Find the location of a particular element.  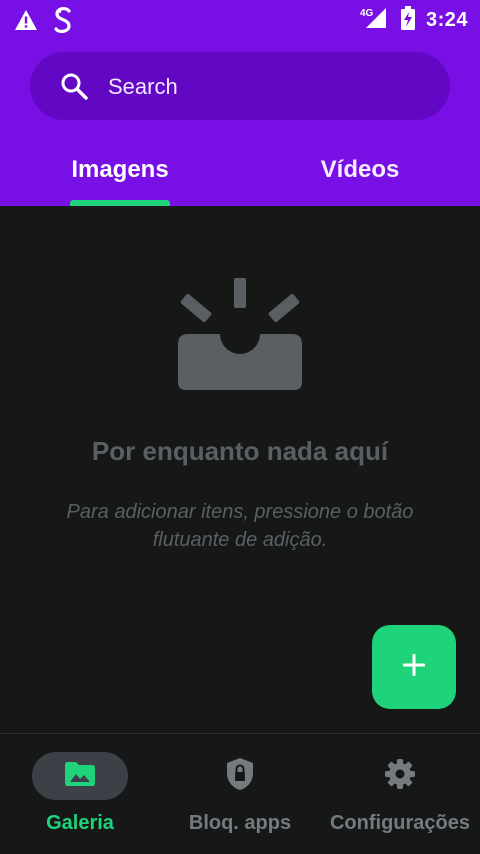

nav-label-bloq-apps: Bloq. apps is located at coordinates (240, 823).